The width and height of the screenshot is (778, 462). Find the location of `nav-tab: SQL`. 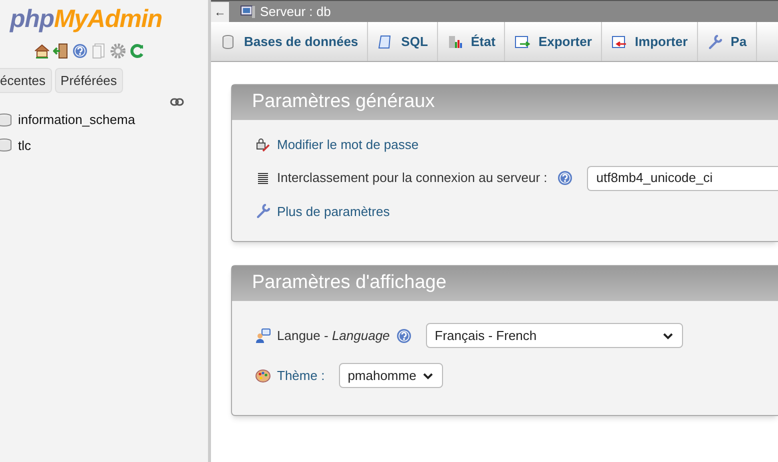

nav-tab: SQL is located at coordinates (403, 41).